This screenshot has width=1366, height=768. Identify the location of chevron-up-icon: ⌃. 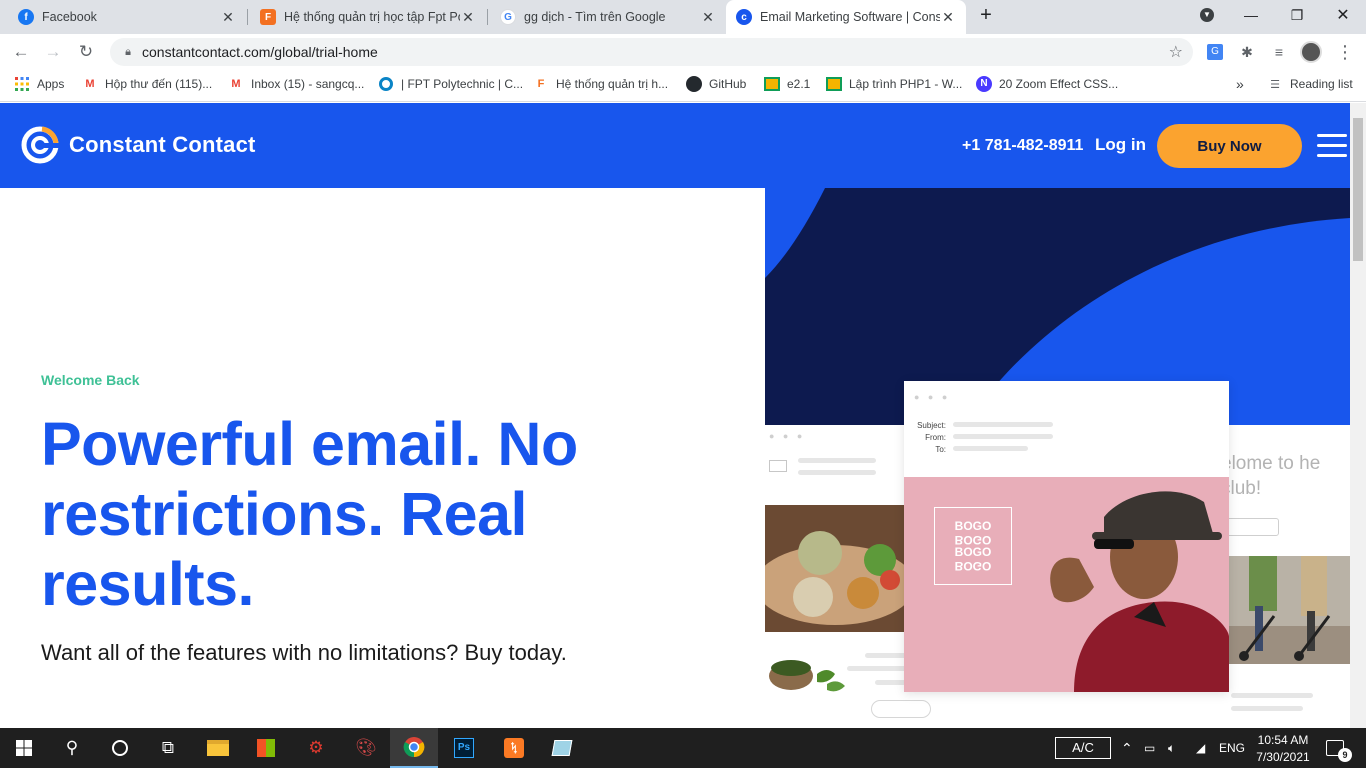
(1127, 748).